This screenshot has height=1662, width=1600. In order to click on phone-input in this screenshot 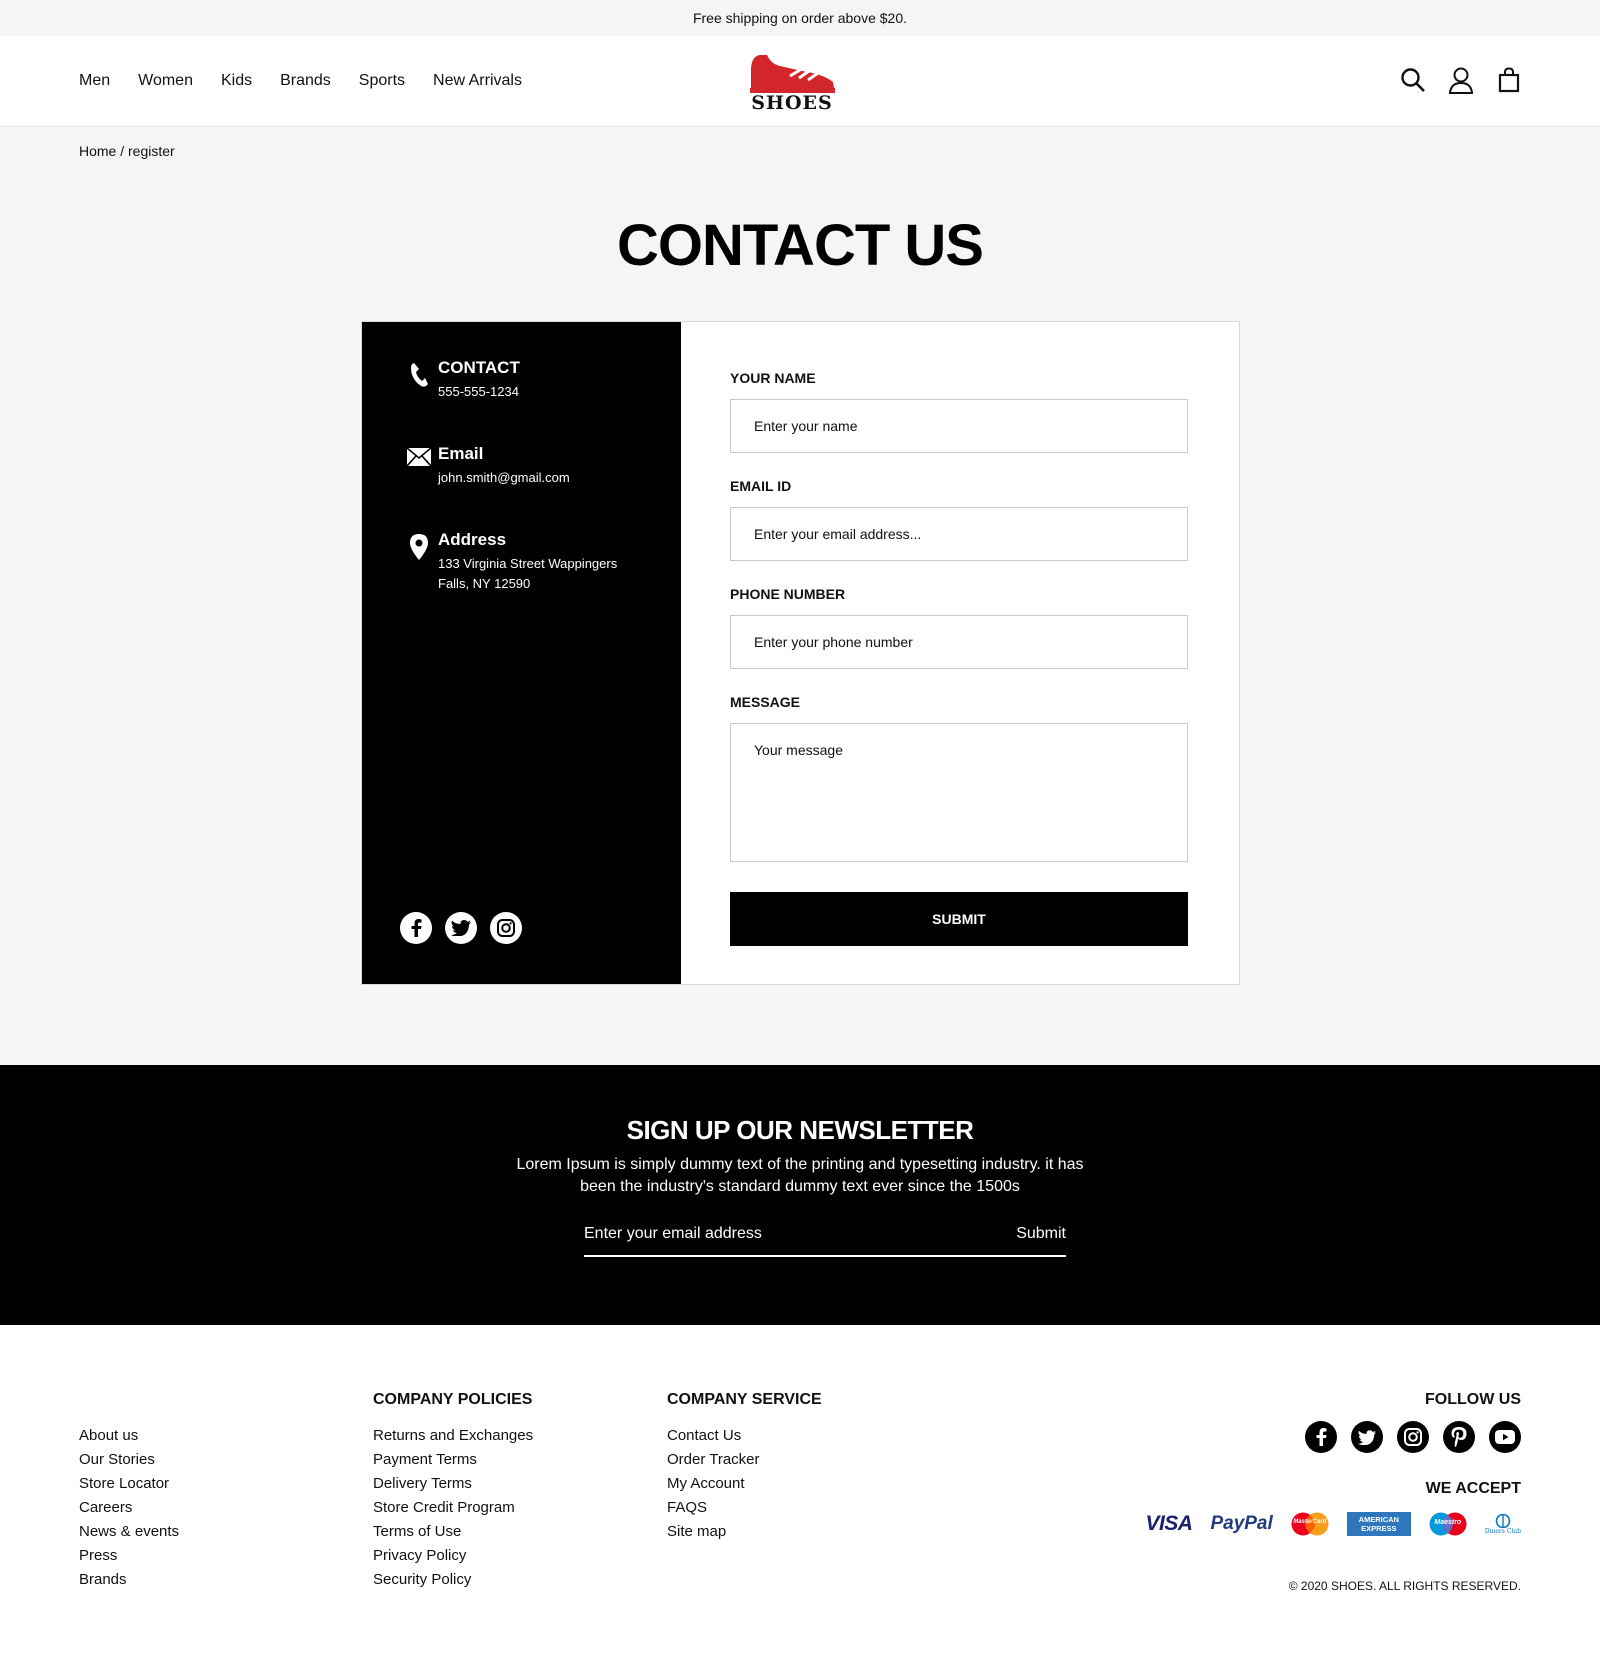, I will do `click(959, 642)`.